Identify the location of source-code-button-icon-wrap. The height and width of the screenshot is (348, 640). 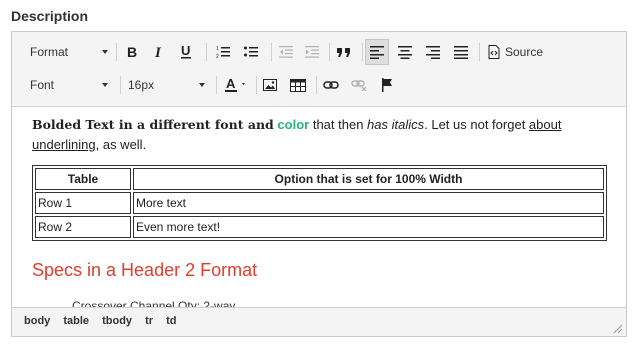
(494, 52).